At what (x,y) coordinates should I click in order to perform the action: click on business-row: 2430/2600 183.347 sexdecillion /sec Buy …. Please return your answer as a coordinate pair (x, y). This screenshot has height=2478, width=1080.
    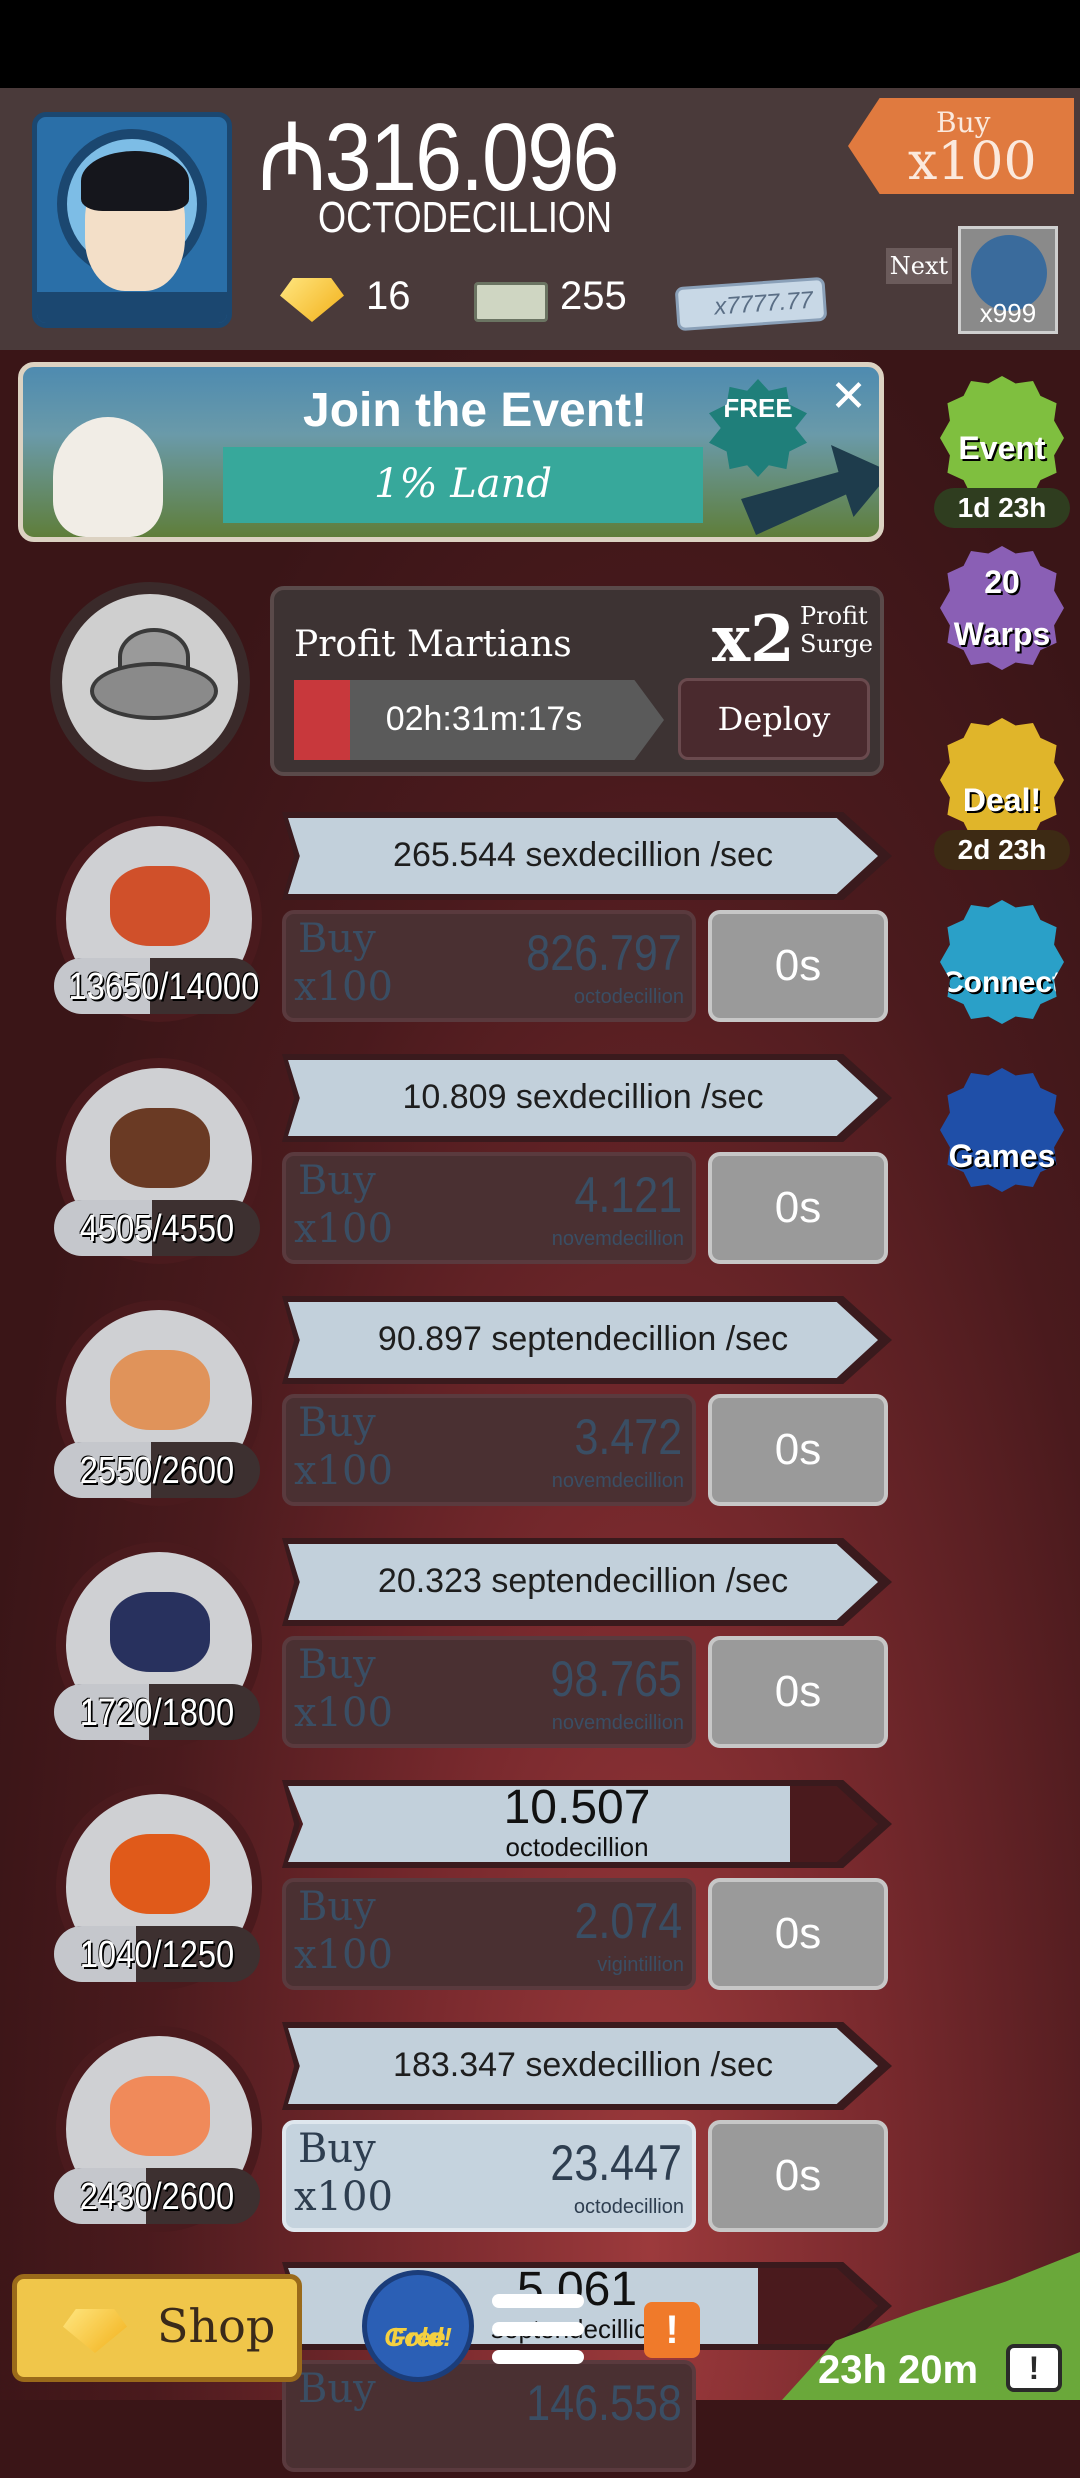
    Looking at the image, I should click on (450, 2128).